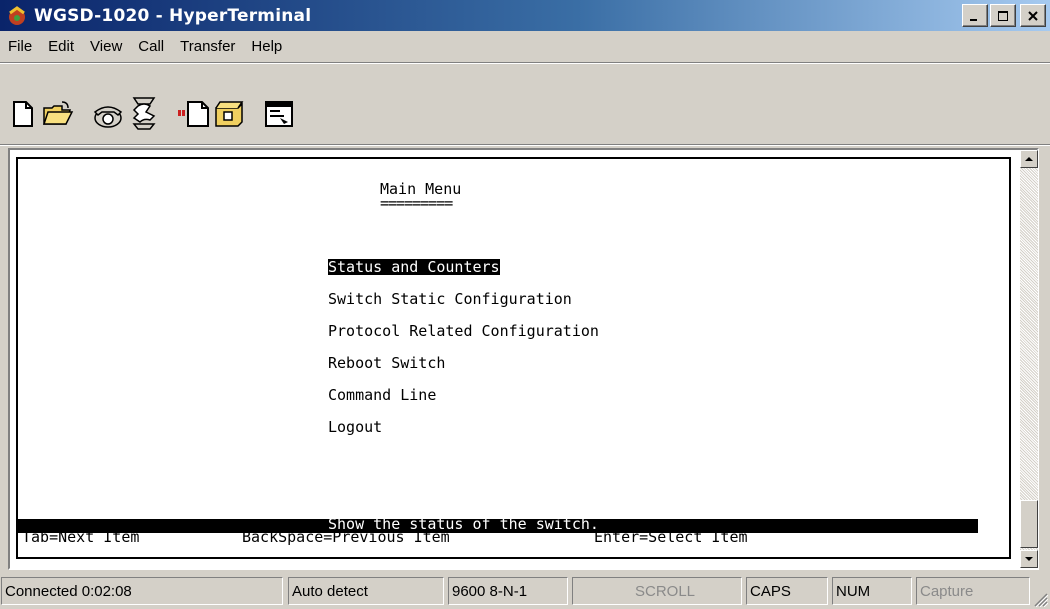  I want to click on menu-edit: Edit, so click(61, 46).